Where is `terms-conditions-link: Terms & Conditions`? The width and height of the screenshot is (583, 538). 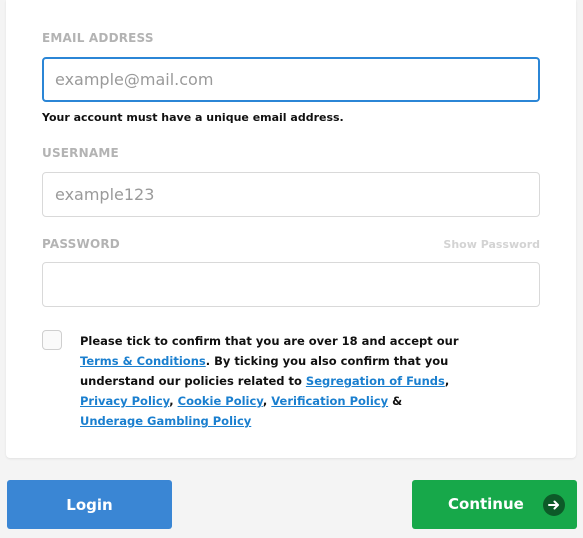
terms-conditions-link: Terms & Conditions is located at coordinates (143, 361).